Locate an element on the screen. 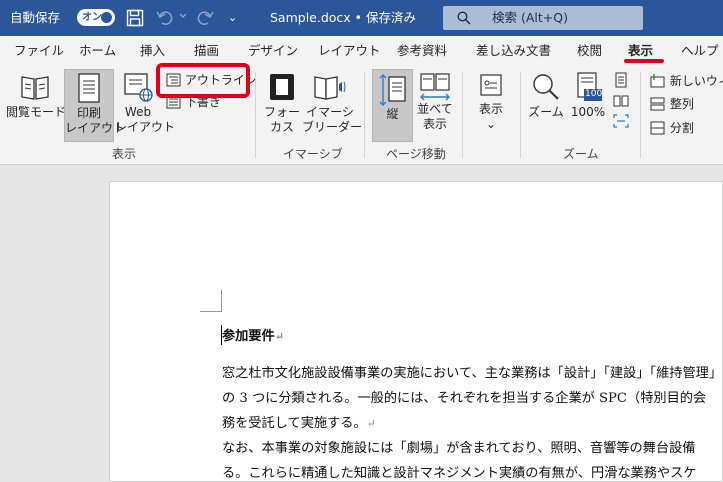  undo-dropdown-icon is located at coordinates (183, 16).